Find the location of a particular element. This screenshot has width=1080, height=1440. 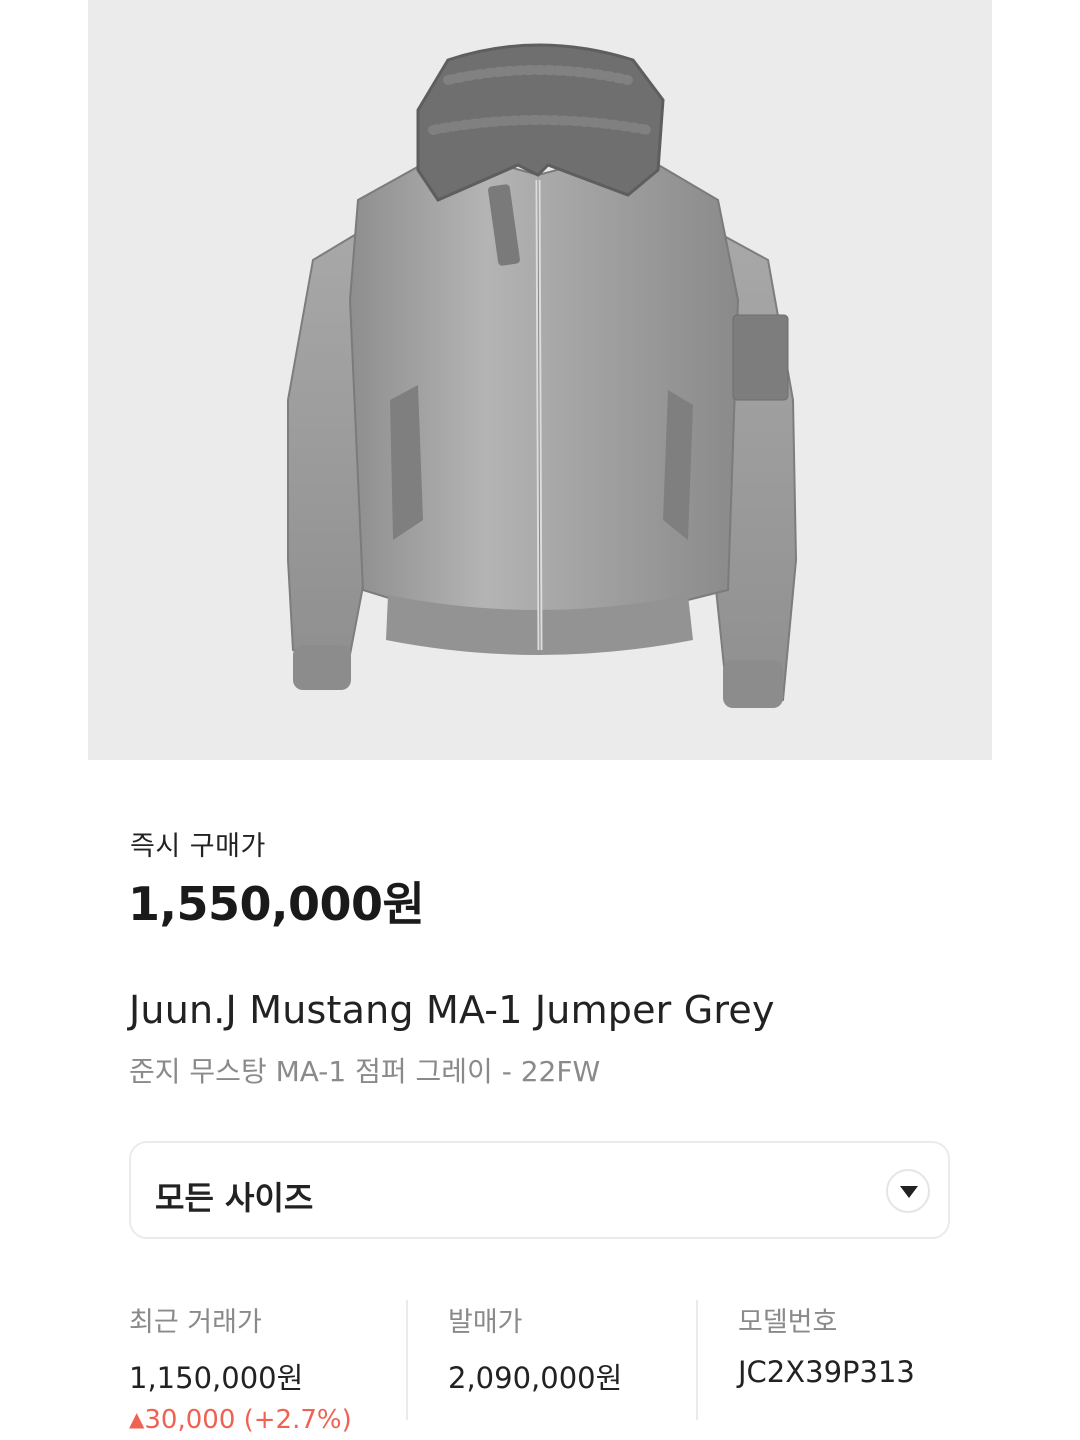

recent-trade-price-value: 1,150,000원 is located at coordinates (216, 1378).